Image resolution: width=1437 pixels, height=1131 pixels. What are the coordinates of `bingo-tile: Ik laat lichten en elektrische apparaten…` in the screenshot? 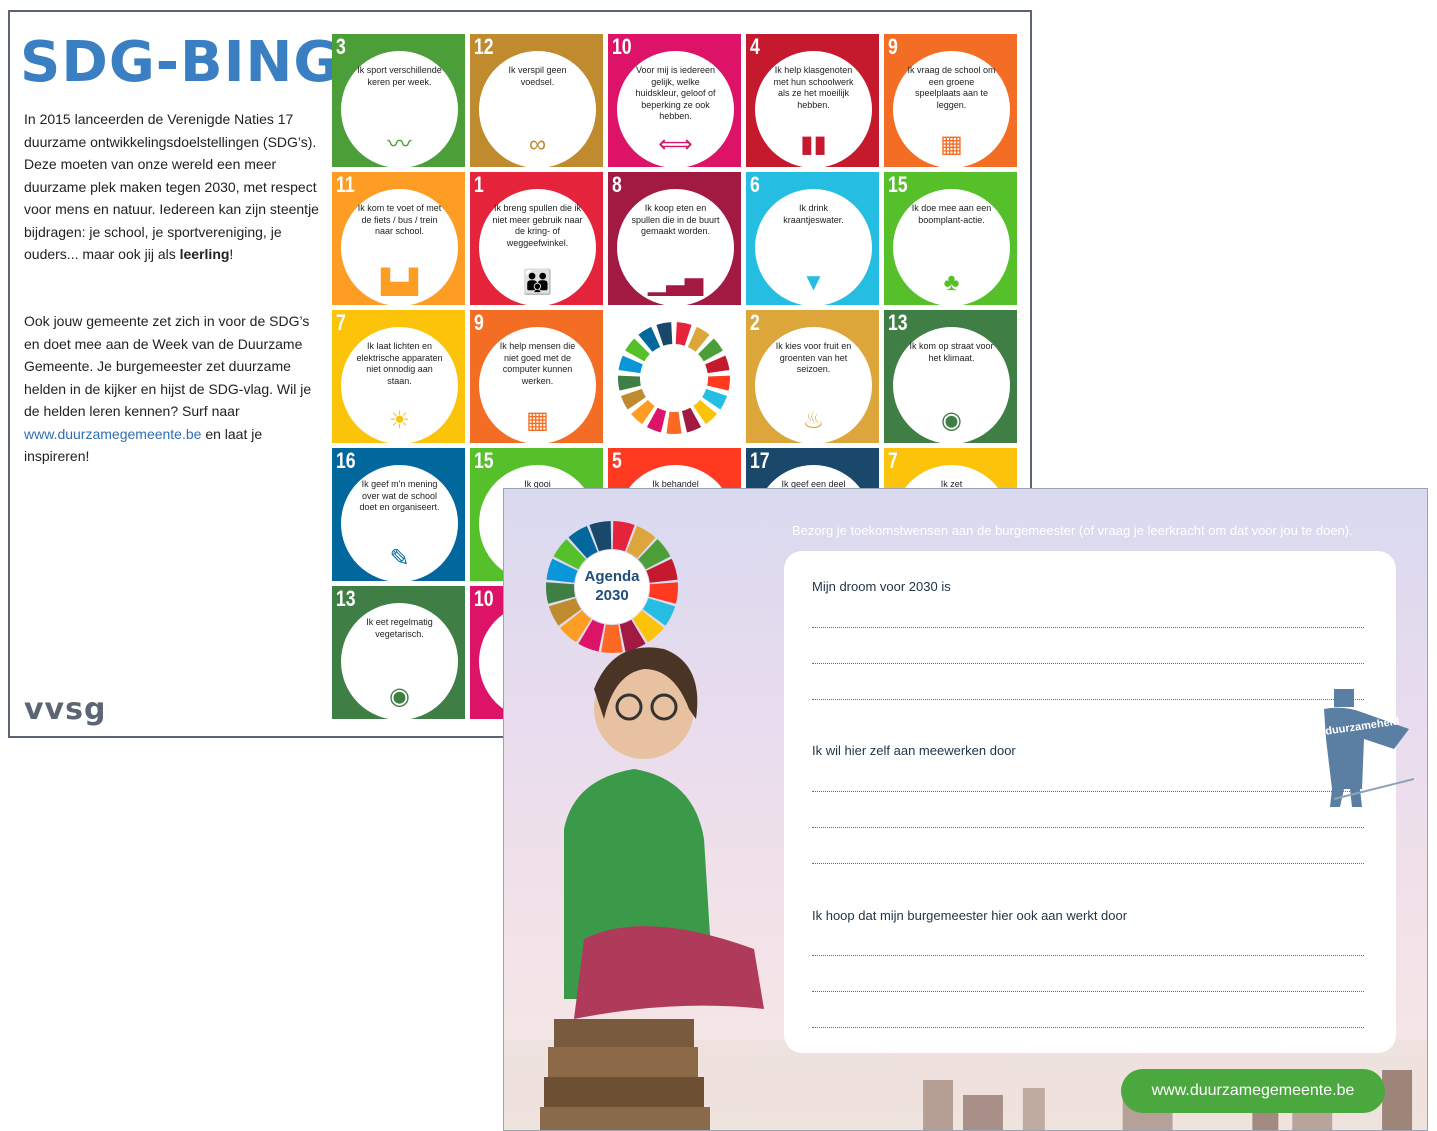 It's located at (398, 376).